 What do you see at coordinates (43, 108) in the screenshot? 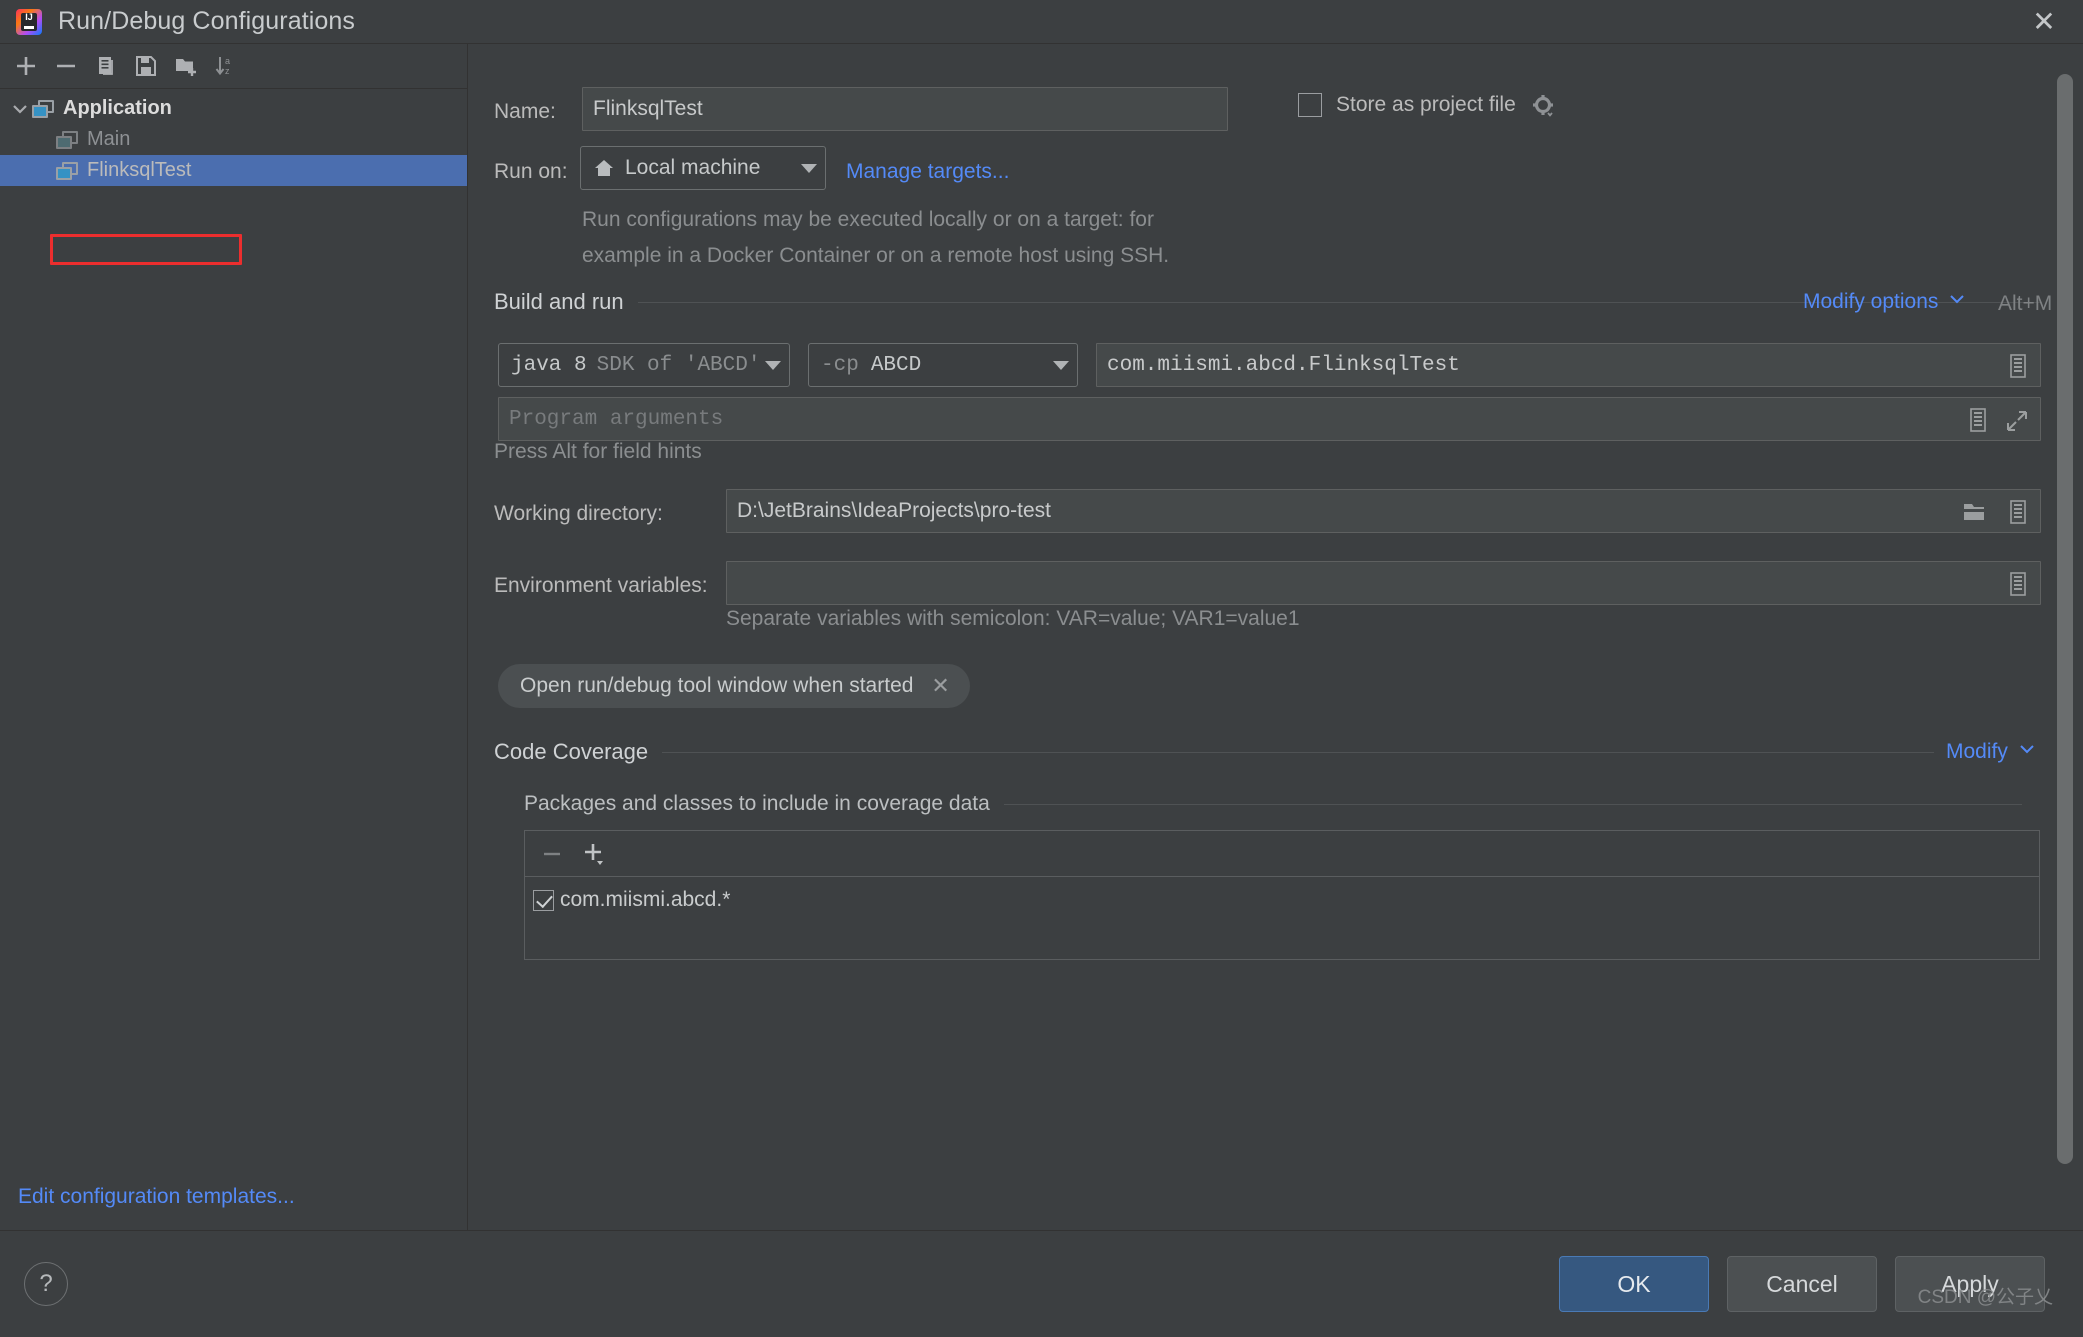
I see `application-config-icon` at bounding box center [43, 108].